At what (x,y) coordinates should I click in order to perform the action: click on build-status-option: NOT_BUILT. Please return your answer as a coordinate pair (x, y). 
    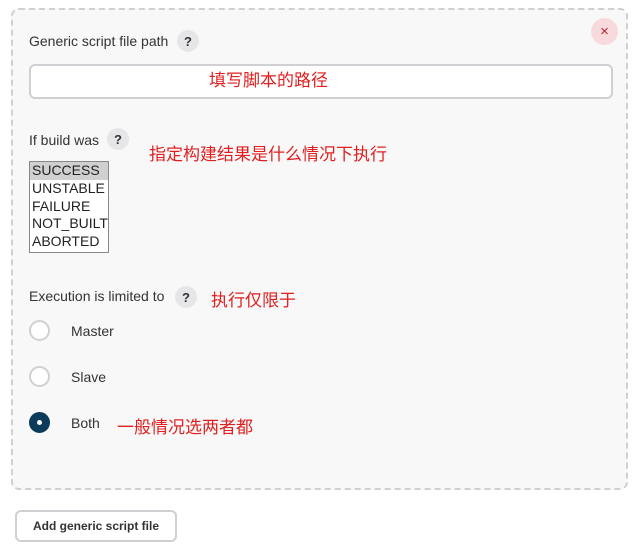
    Looking at the image, I should click on (69, 224).